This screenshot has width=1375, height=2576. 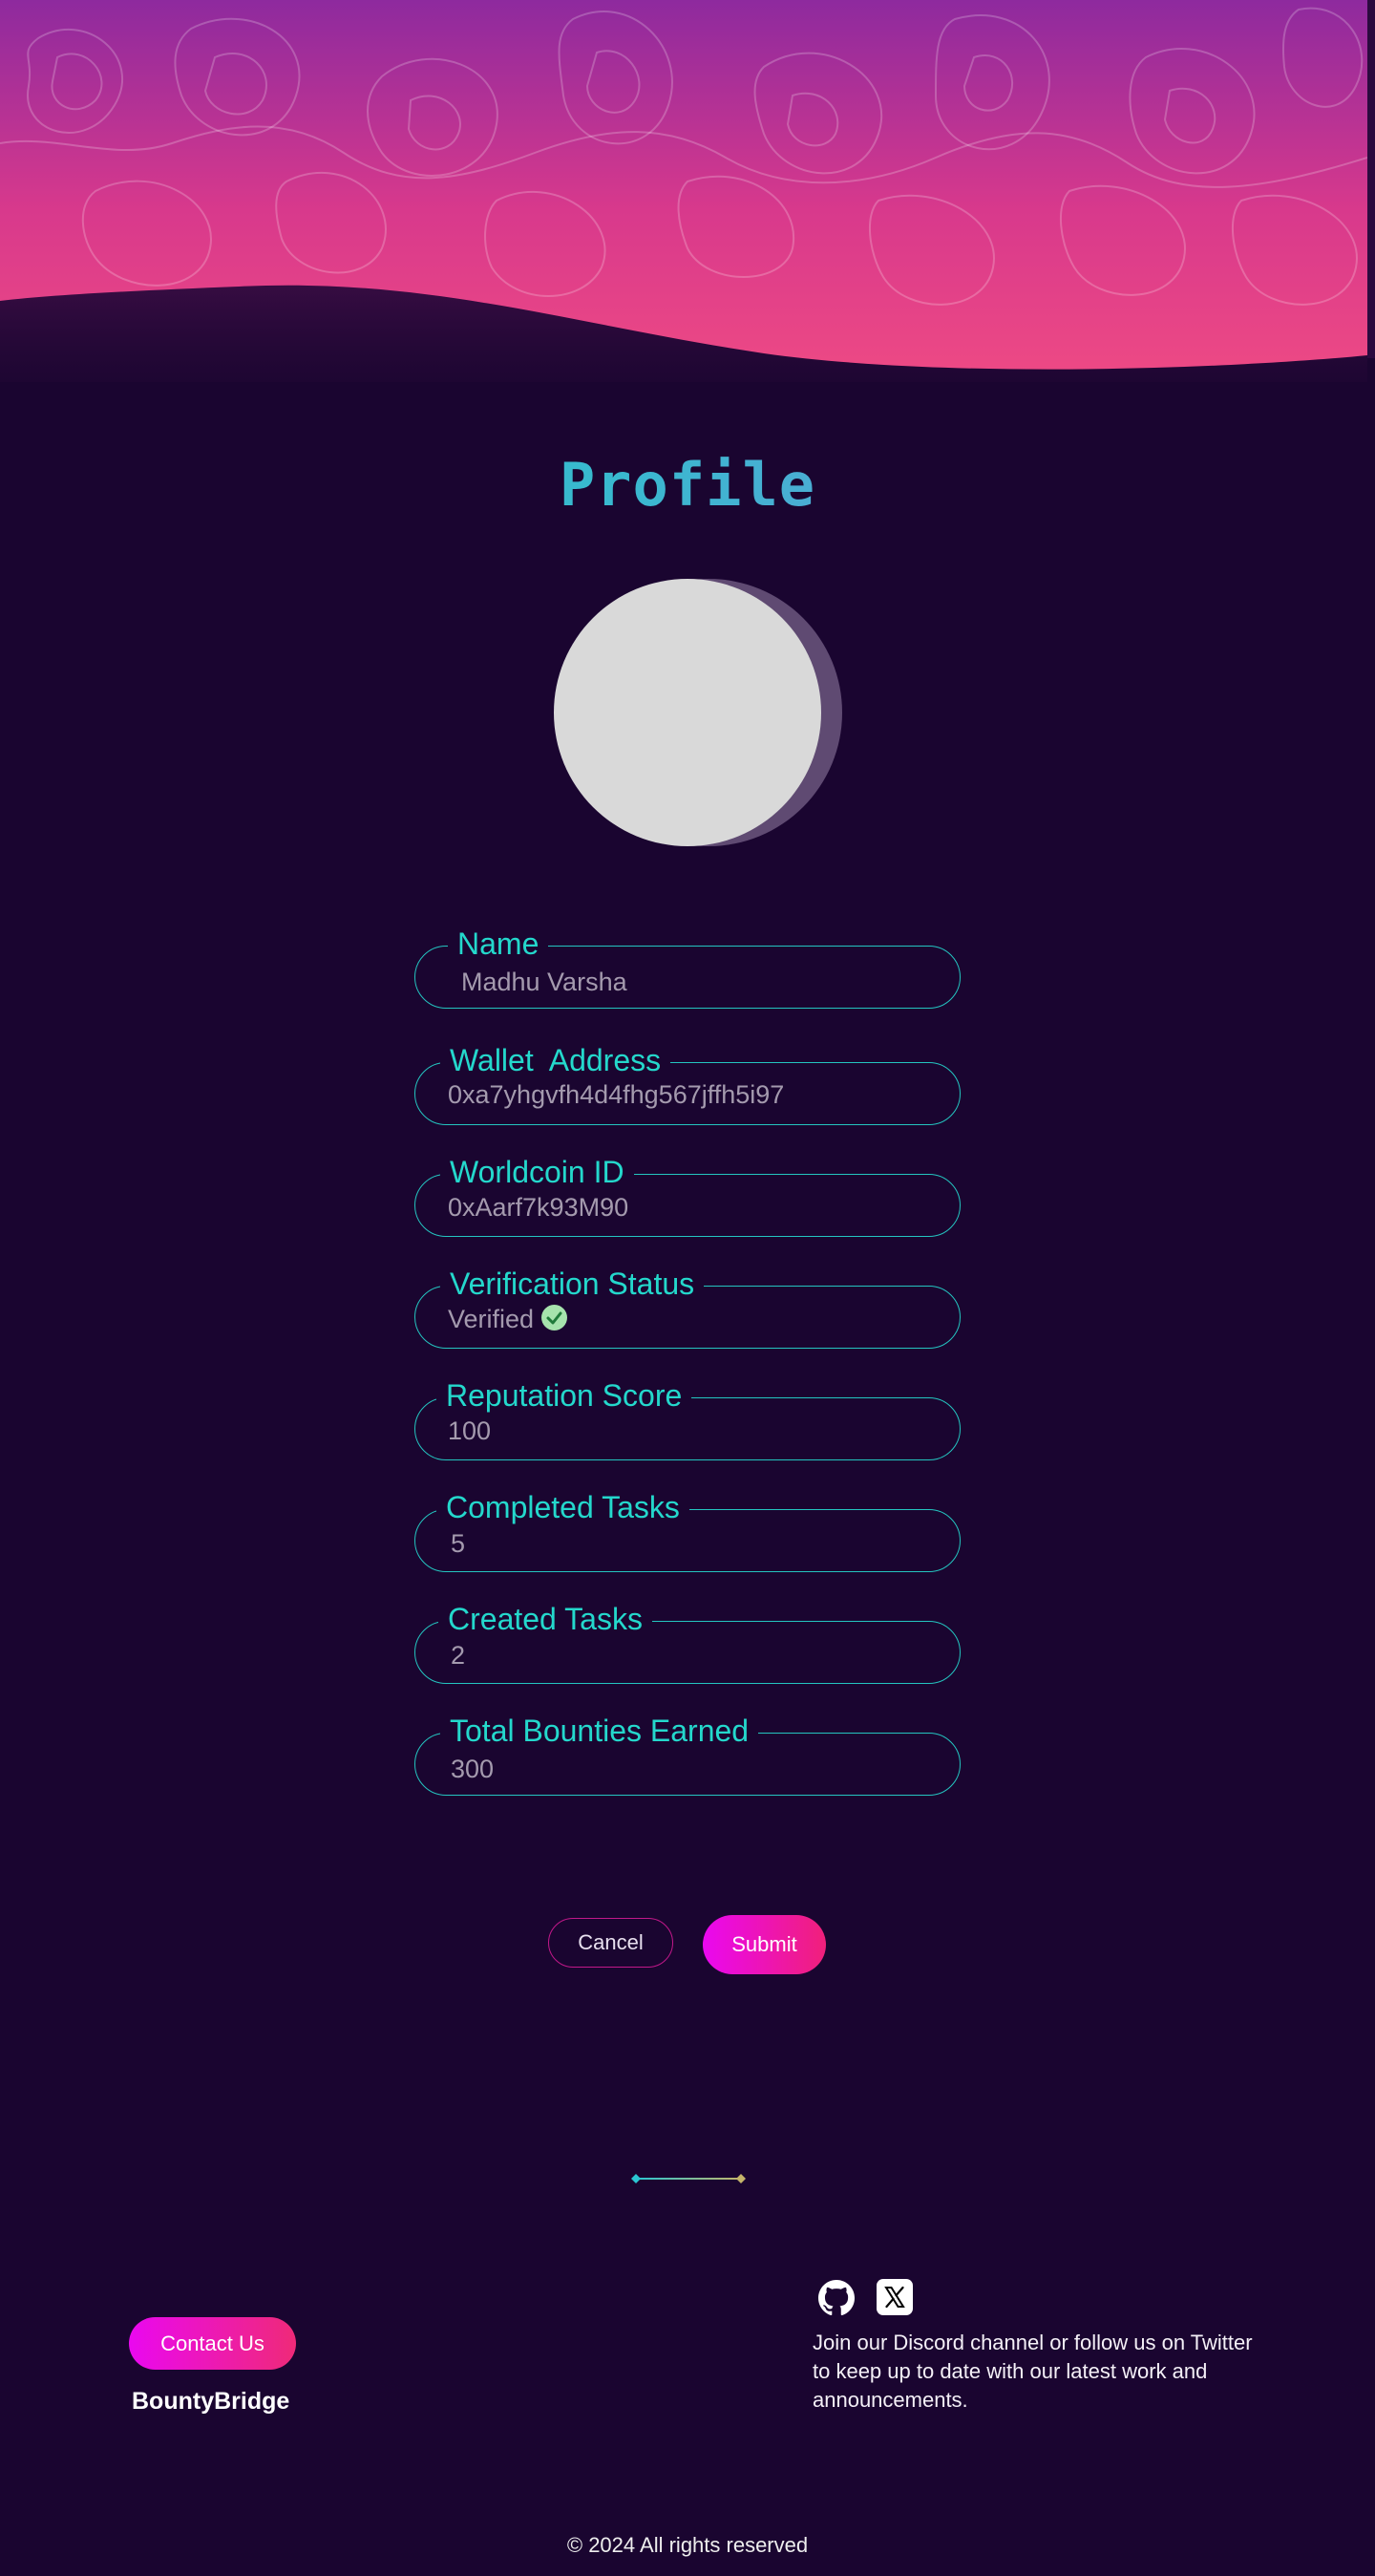 I want to click on page-title: Profile, so click(x=687, y=485).